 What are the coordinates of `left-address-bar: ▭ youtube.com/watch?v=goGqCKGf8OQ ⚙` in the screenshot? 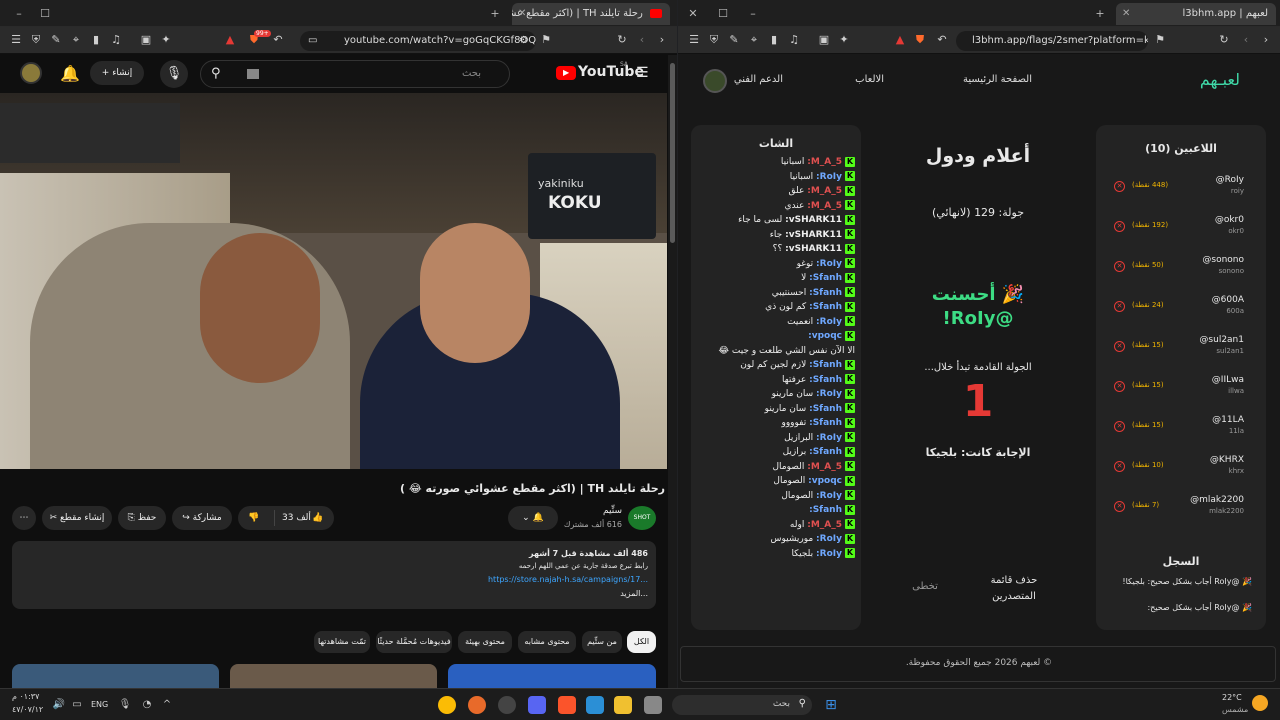 It's located at (418, 41).